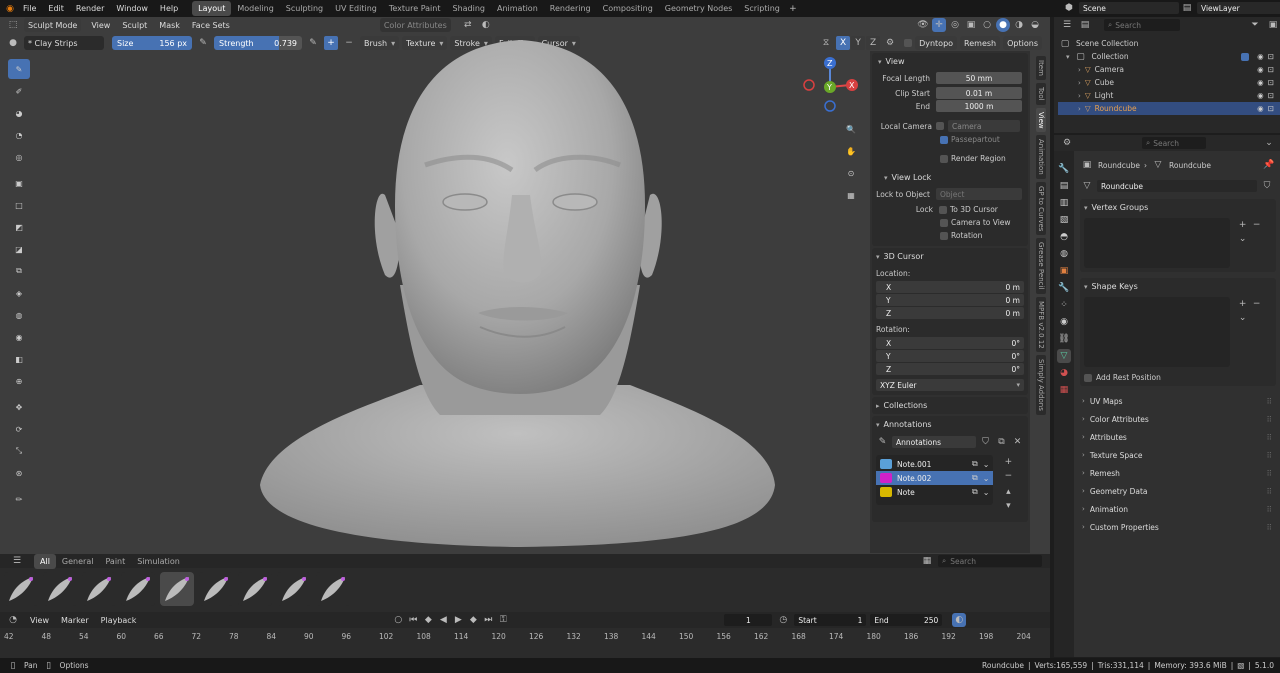  I want to click on clip-end-field: 1000 m, so click(979, 106).